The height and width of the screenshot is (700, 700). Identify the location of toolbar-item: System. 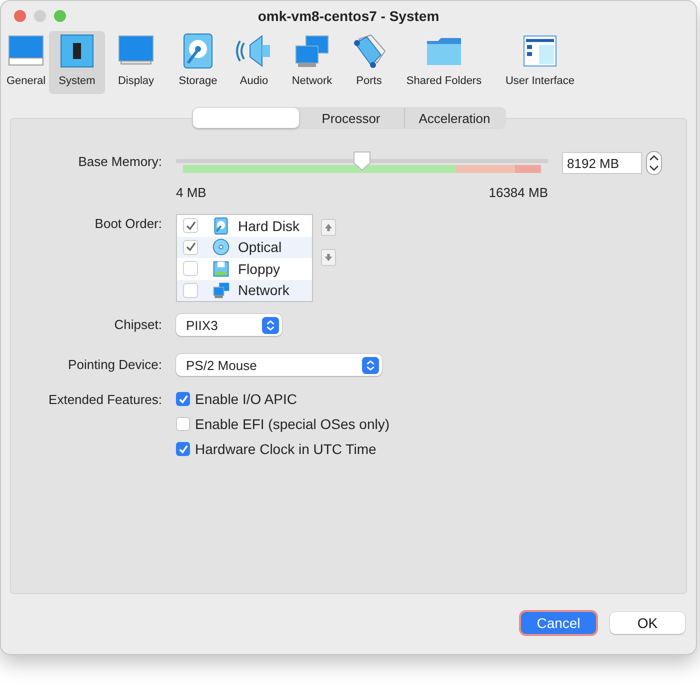
(77, 62).